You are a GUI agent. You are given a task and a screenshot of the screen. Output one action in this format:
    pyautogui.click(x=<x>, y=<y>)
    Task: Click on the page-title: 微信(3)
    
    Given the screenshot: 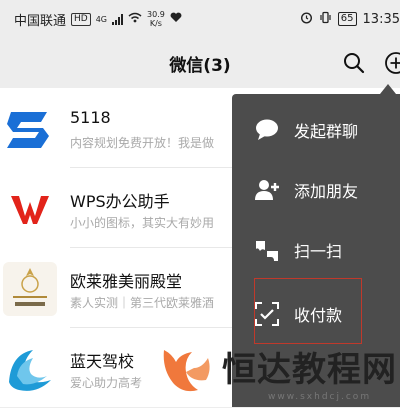 What is the action you would take?
    pyautogui.click(x=200, y=65)
    